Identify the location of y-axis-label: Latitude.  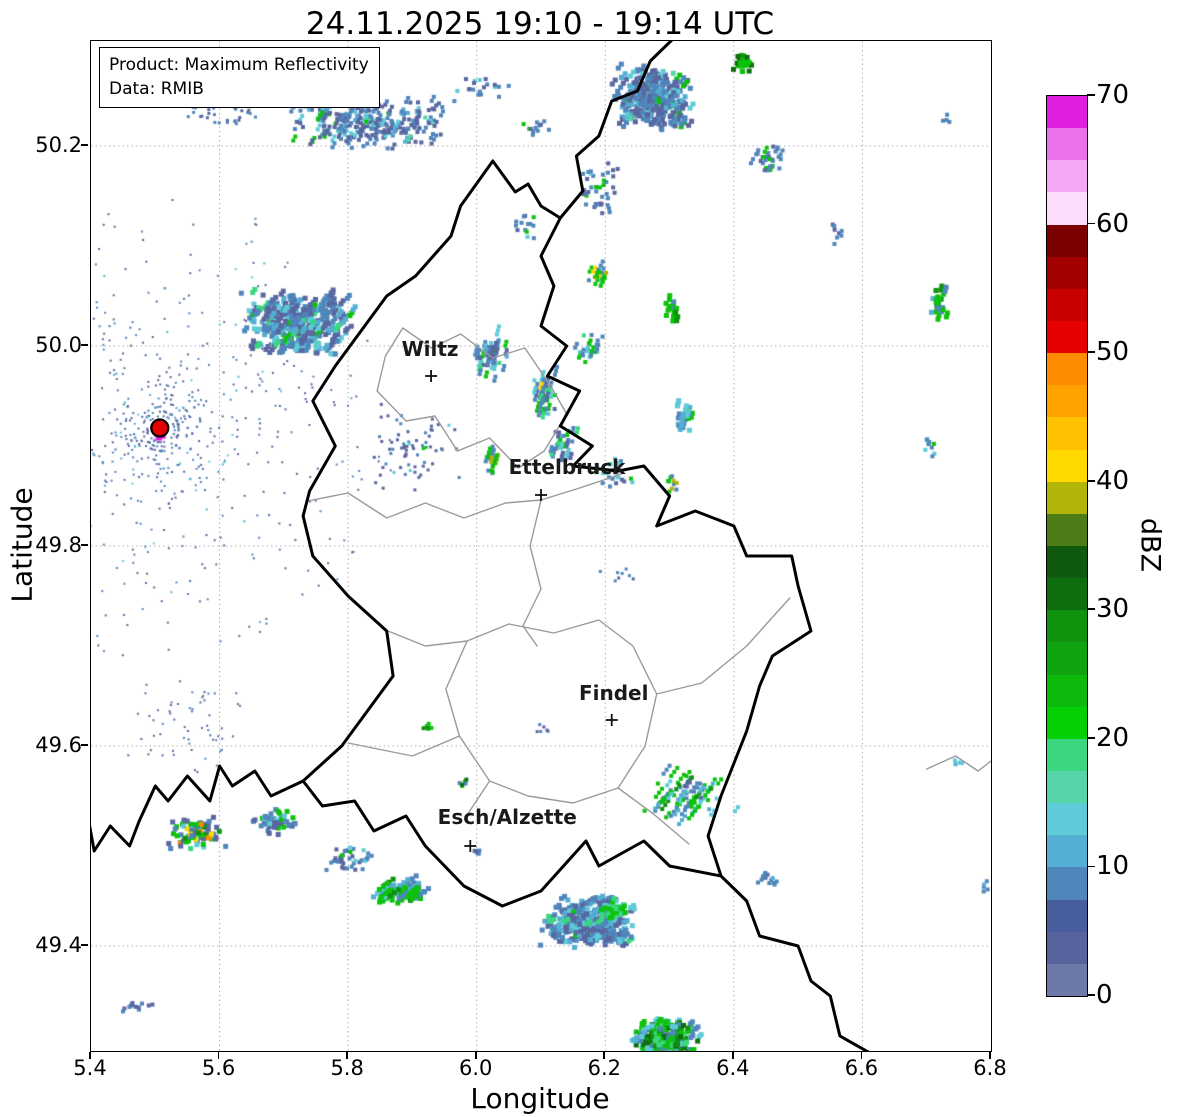
(22, 545).